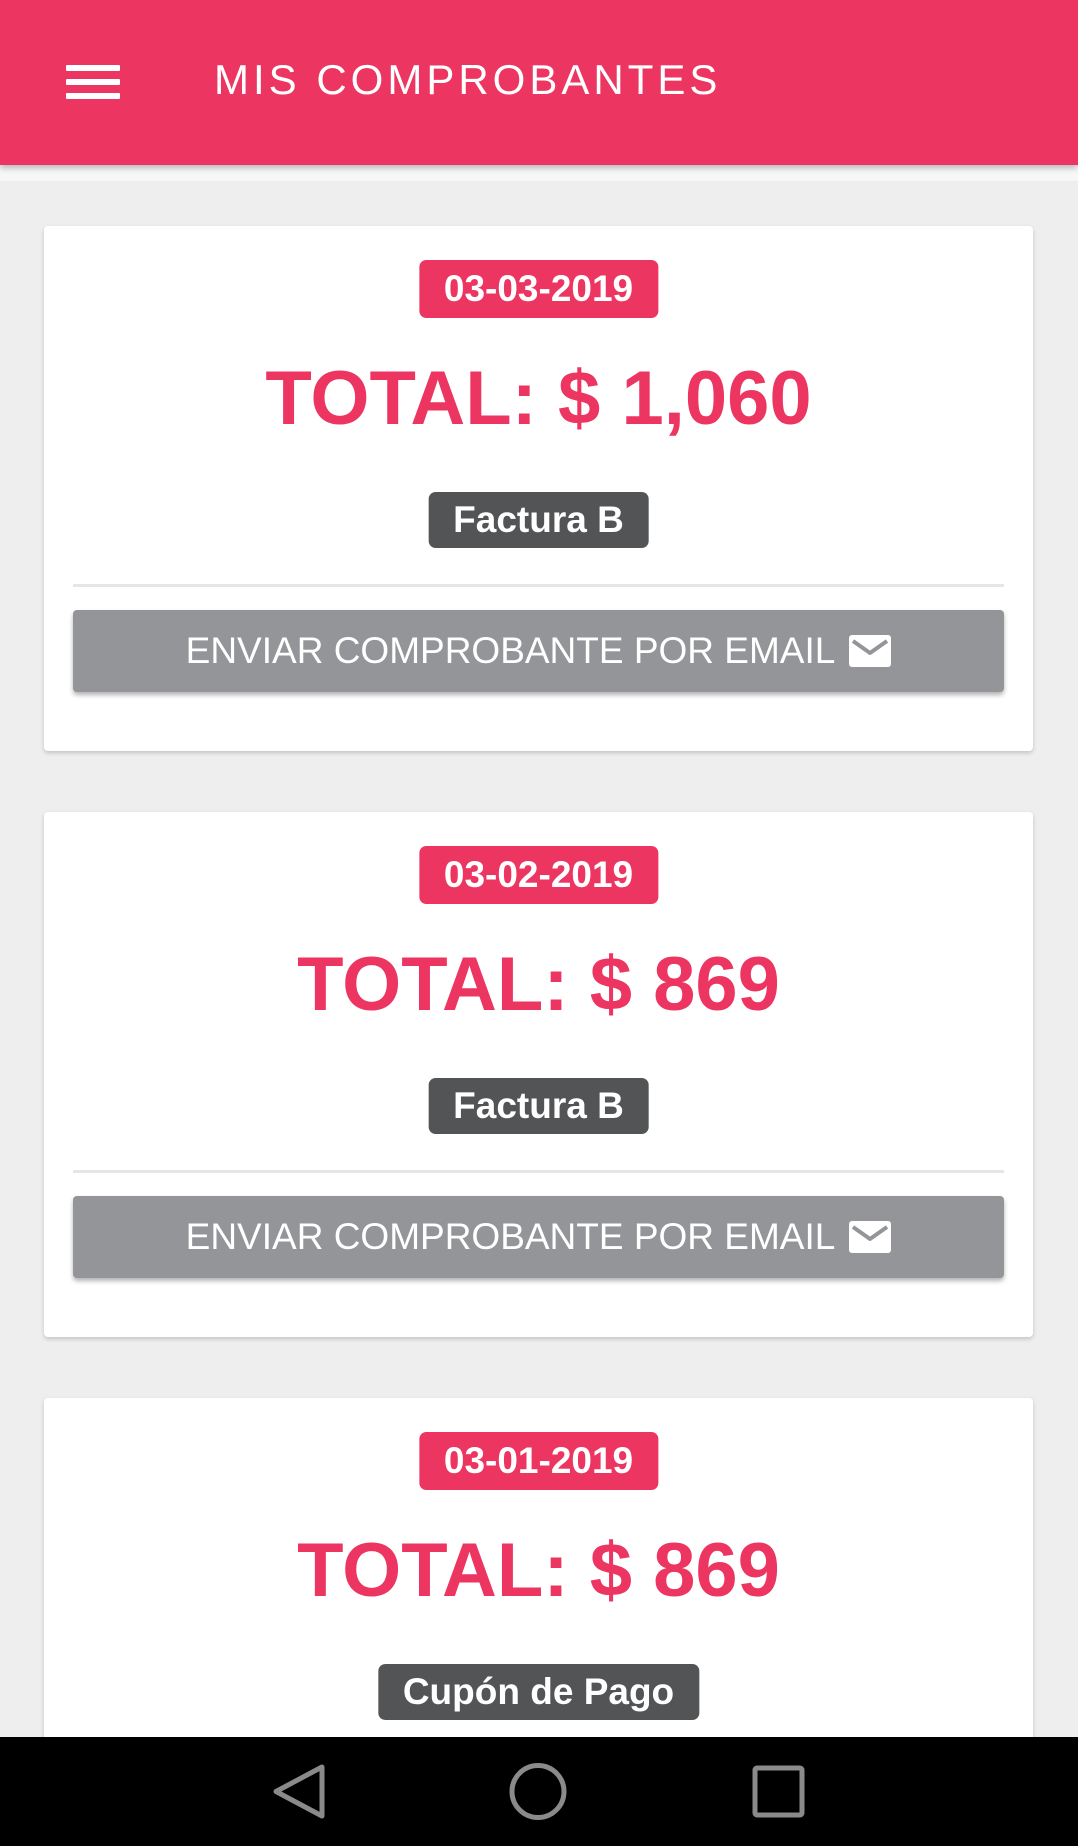  Describe the element at coordinates (539, 173) in the screenshot. I see `app-bar-divider` at that location.